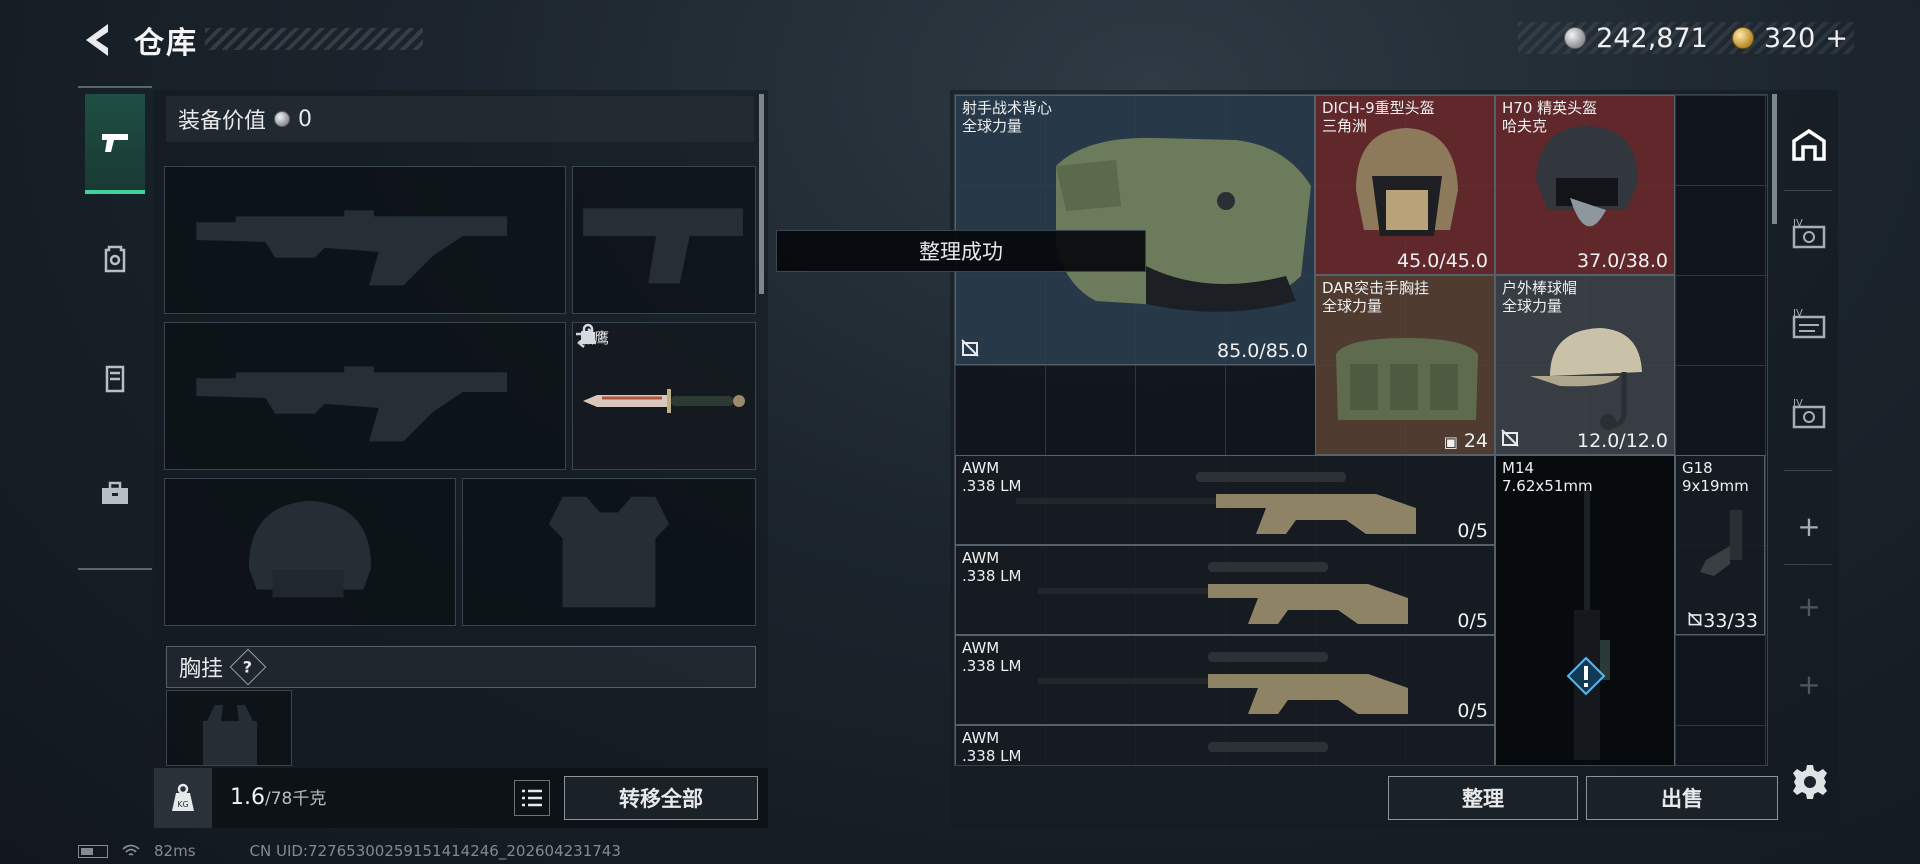 Image resolution: width=1920 pixels, height=864 pixels. I want to click on storage-tab-all, so click(1809, 145).